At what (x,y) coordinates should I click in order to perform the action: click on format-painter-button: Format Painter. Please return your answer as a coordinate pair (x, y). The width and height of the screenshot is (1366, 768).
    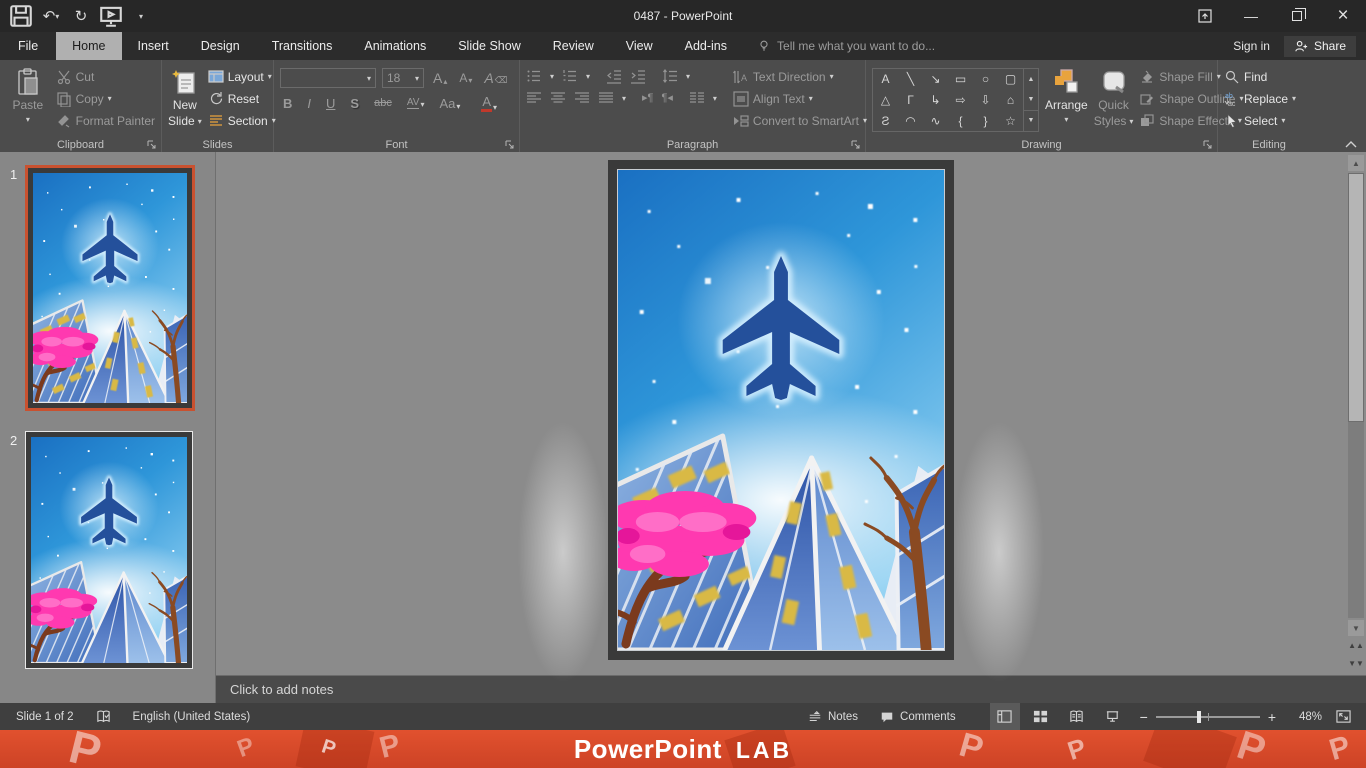
    Looking at the image, I should click on (105, 120).